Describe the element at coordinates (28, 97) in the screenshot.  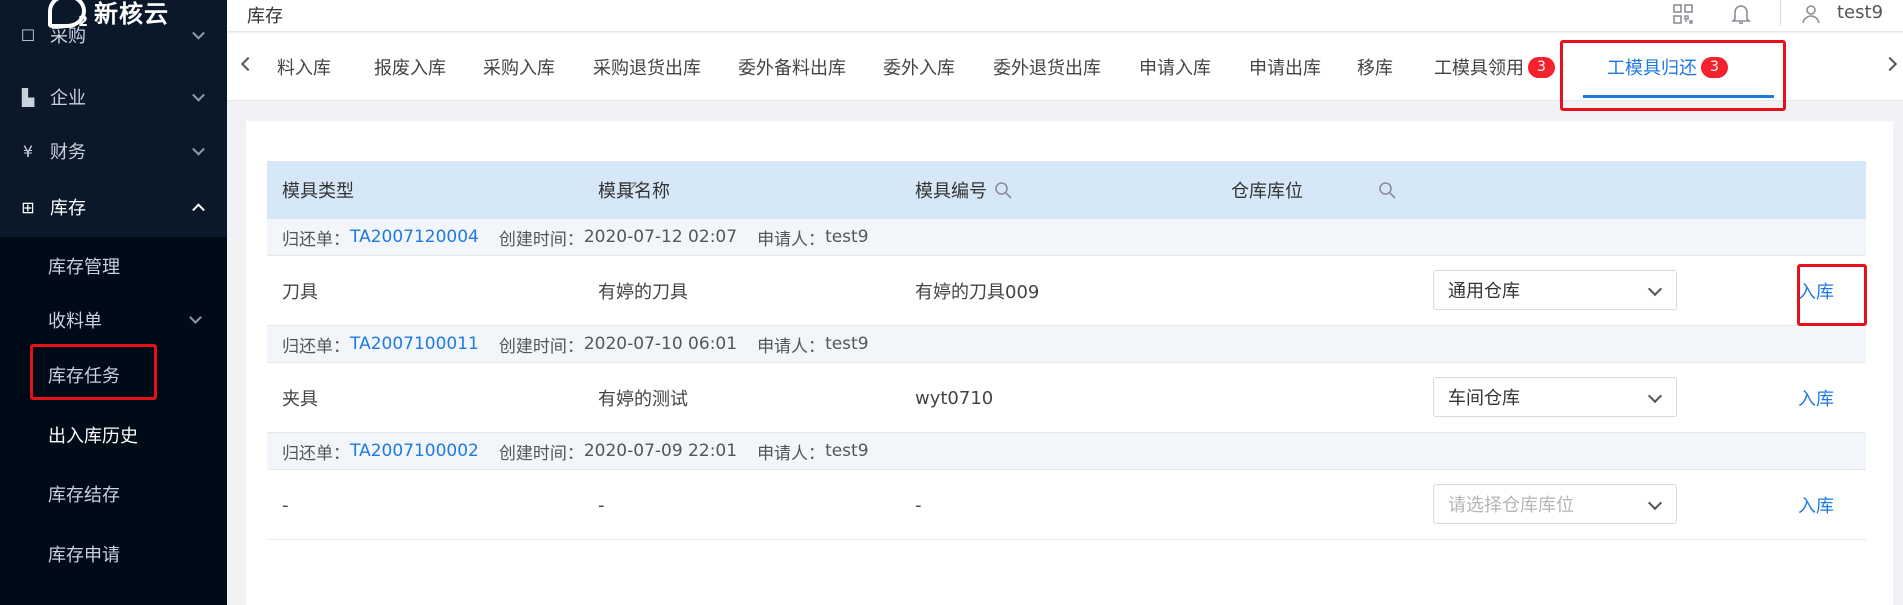
I see `enterprise-icon: ▙` at that location.